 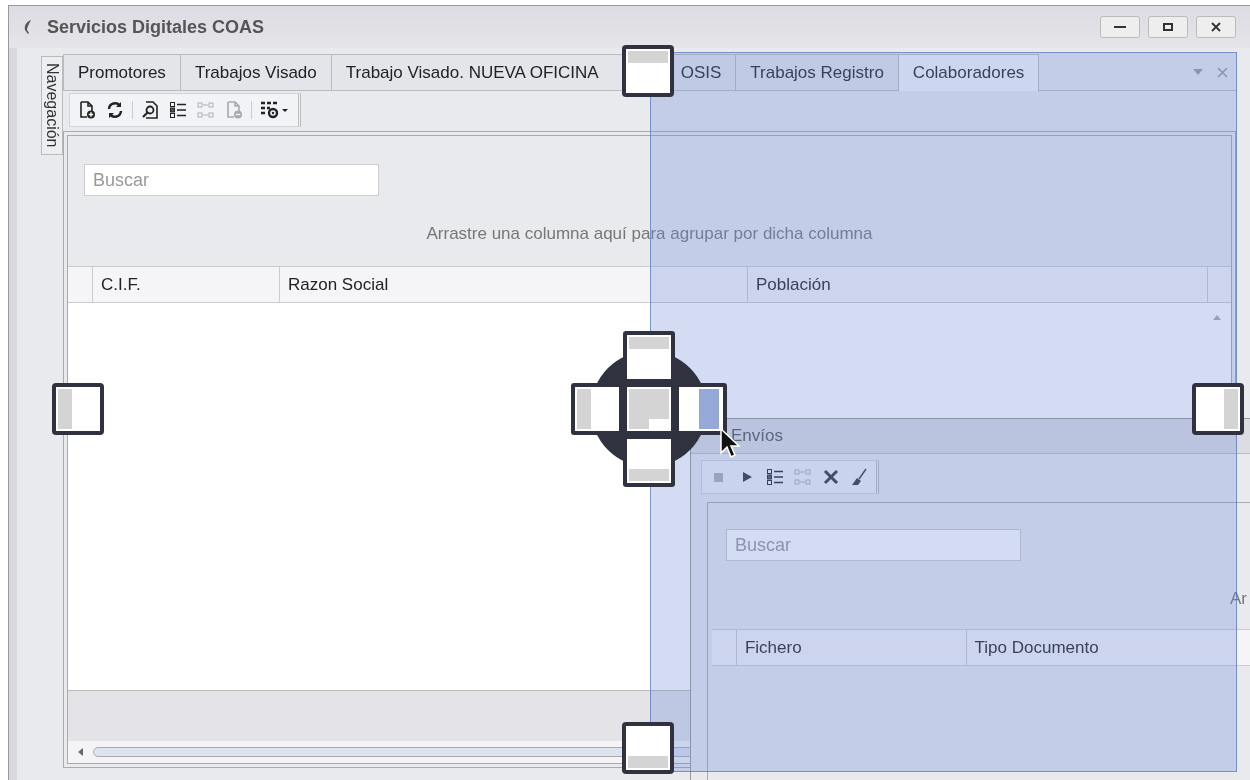 I want to click on navigation-tab: Navegación, so click(x=52, y=105).